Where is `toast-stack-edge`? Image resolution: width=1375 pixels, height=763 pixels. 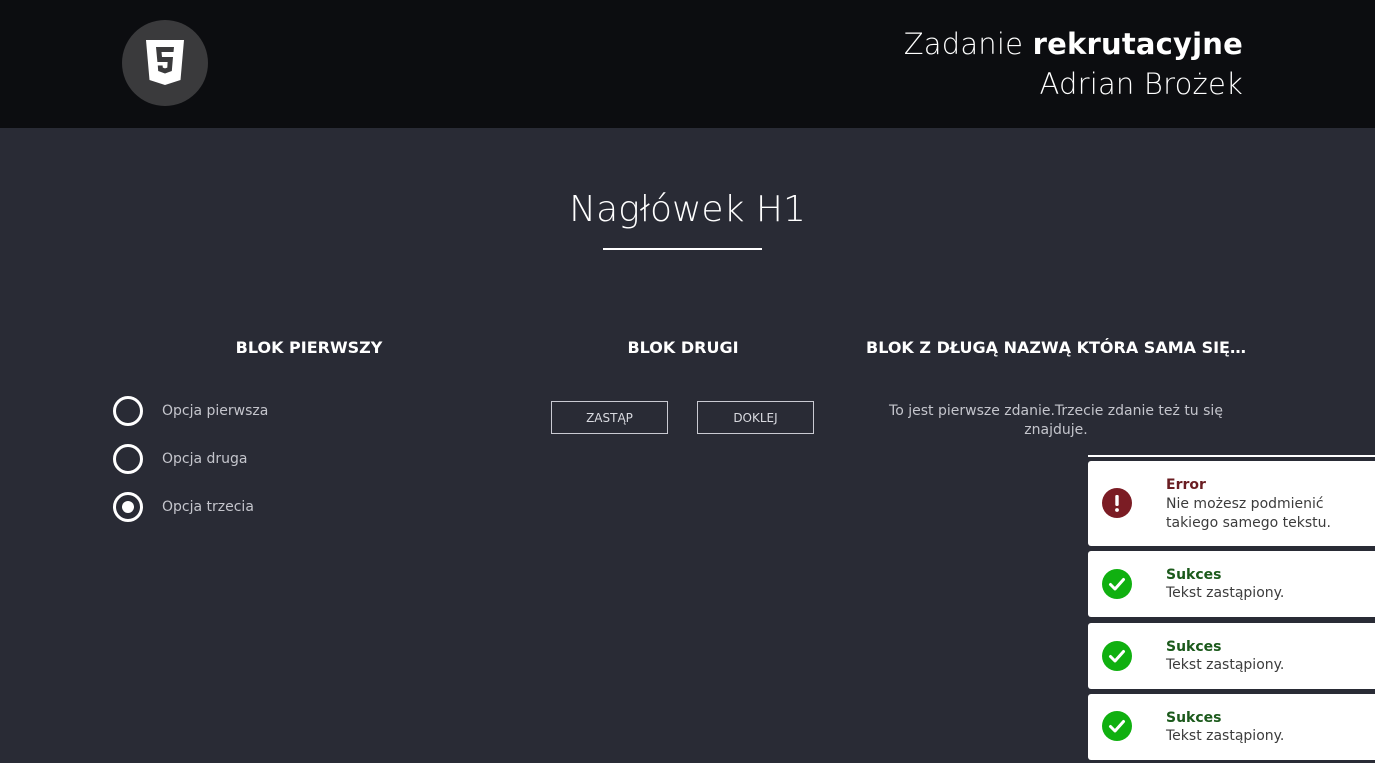 toast-stack-edge is located at coordinates (1231, 456).